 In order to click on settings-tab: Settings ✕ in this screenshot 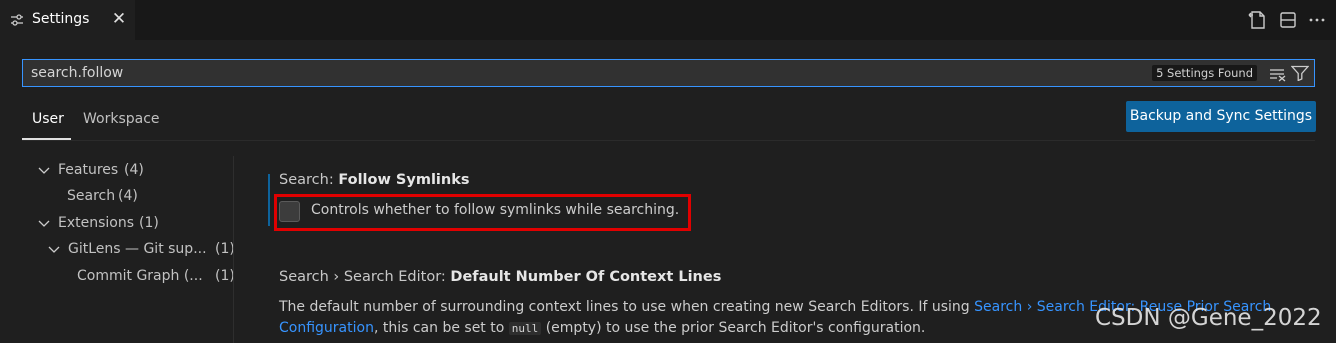, I will do `click(67, 20)`.